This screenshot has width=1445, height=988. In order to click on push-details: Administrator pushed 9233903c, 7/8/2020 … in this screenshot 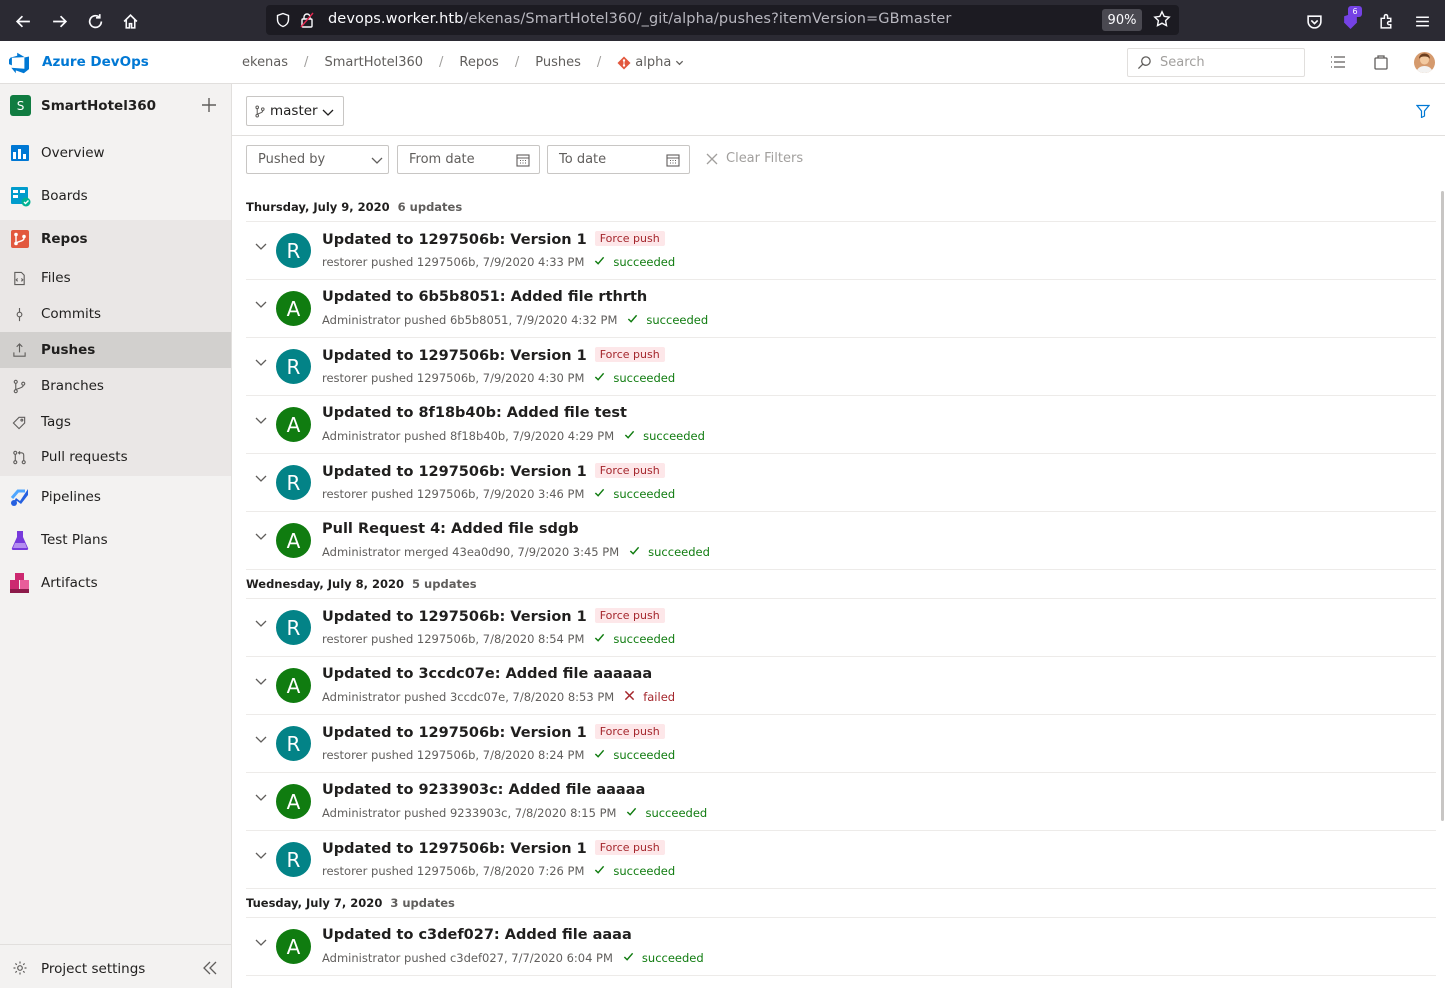, I will do `click(514, 813)`.